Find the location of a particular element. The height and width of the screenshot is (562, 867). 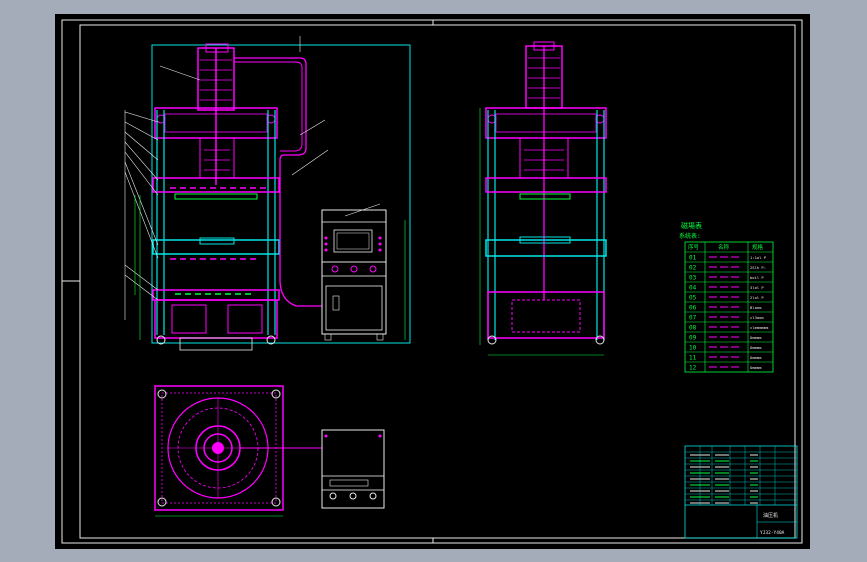

legend-header-spec: 规格 is located at coordinates (758, 247).